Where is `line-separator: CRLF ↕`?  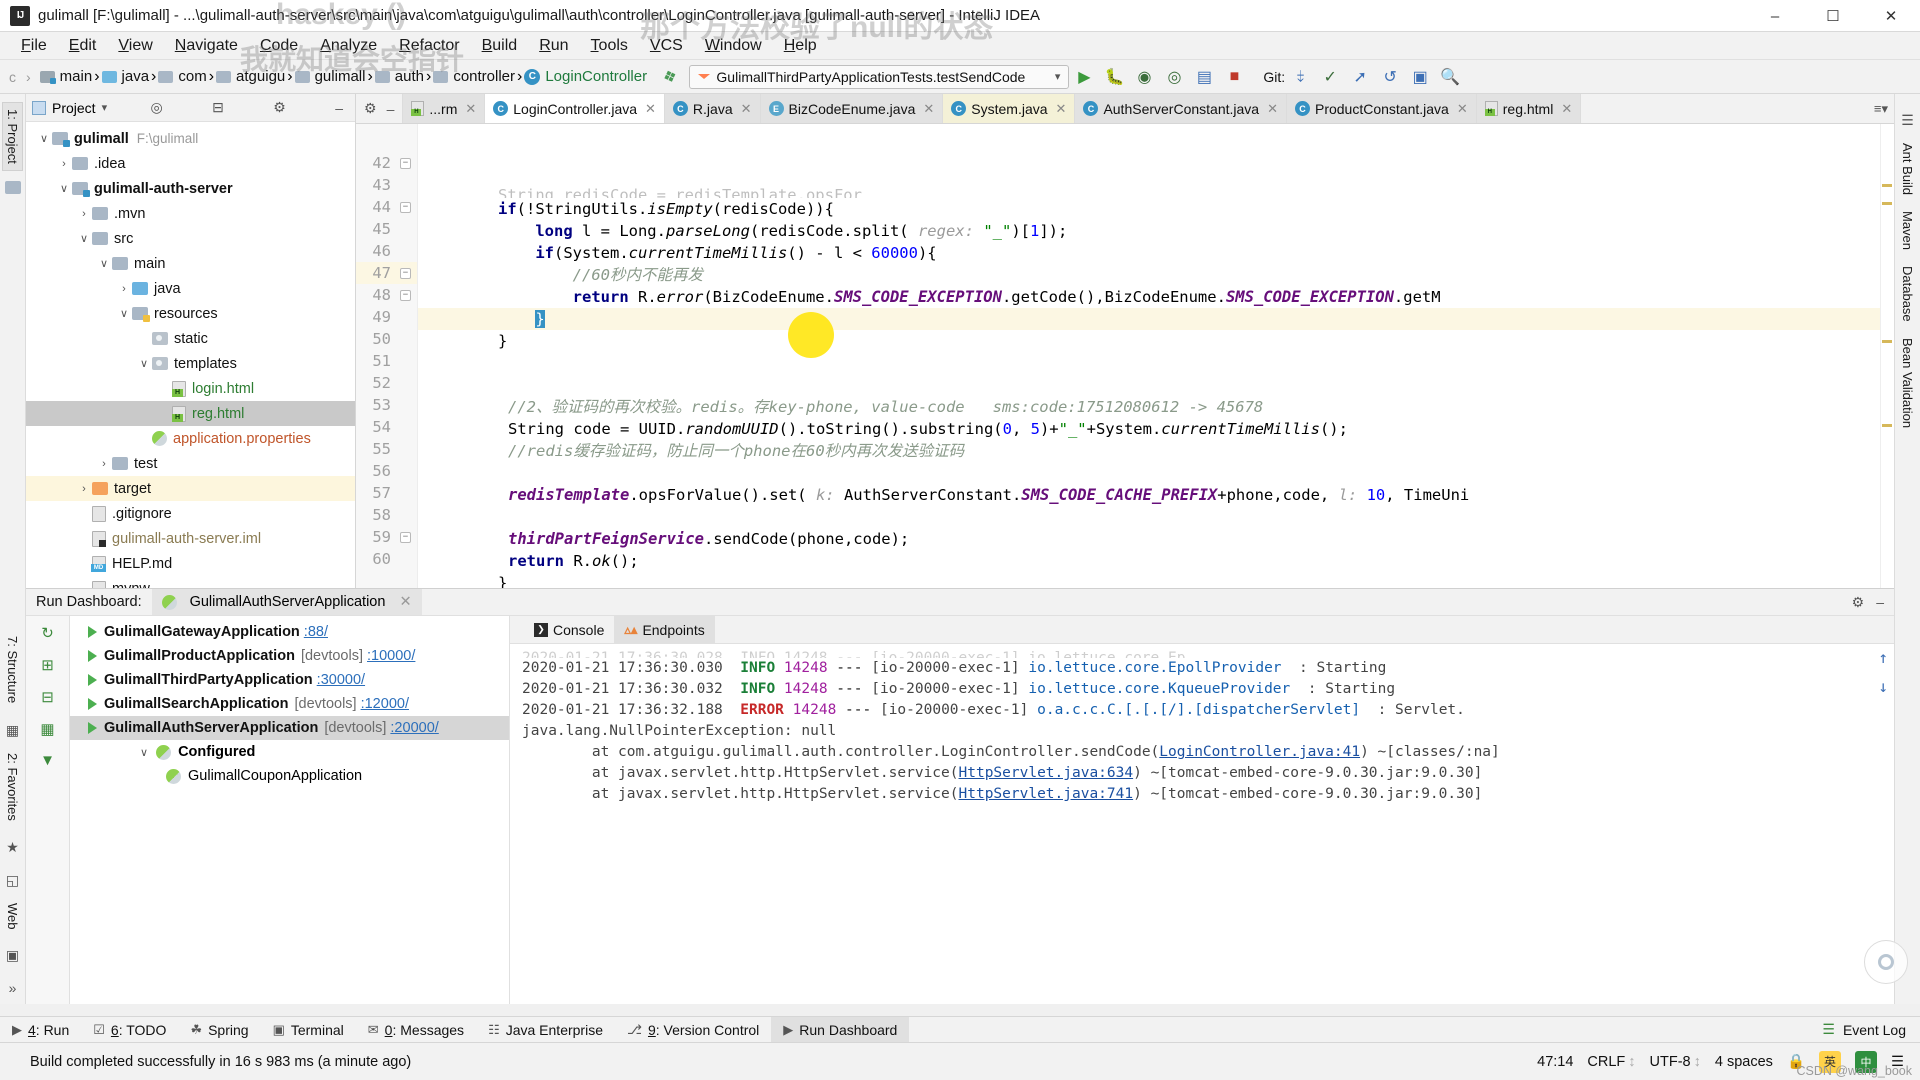 line-separator: CRLF ↕ is located at coordinates (1611, 1062).